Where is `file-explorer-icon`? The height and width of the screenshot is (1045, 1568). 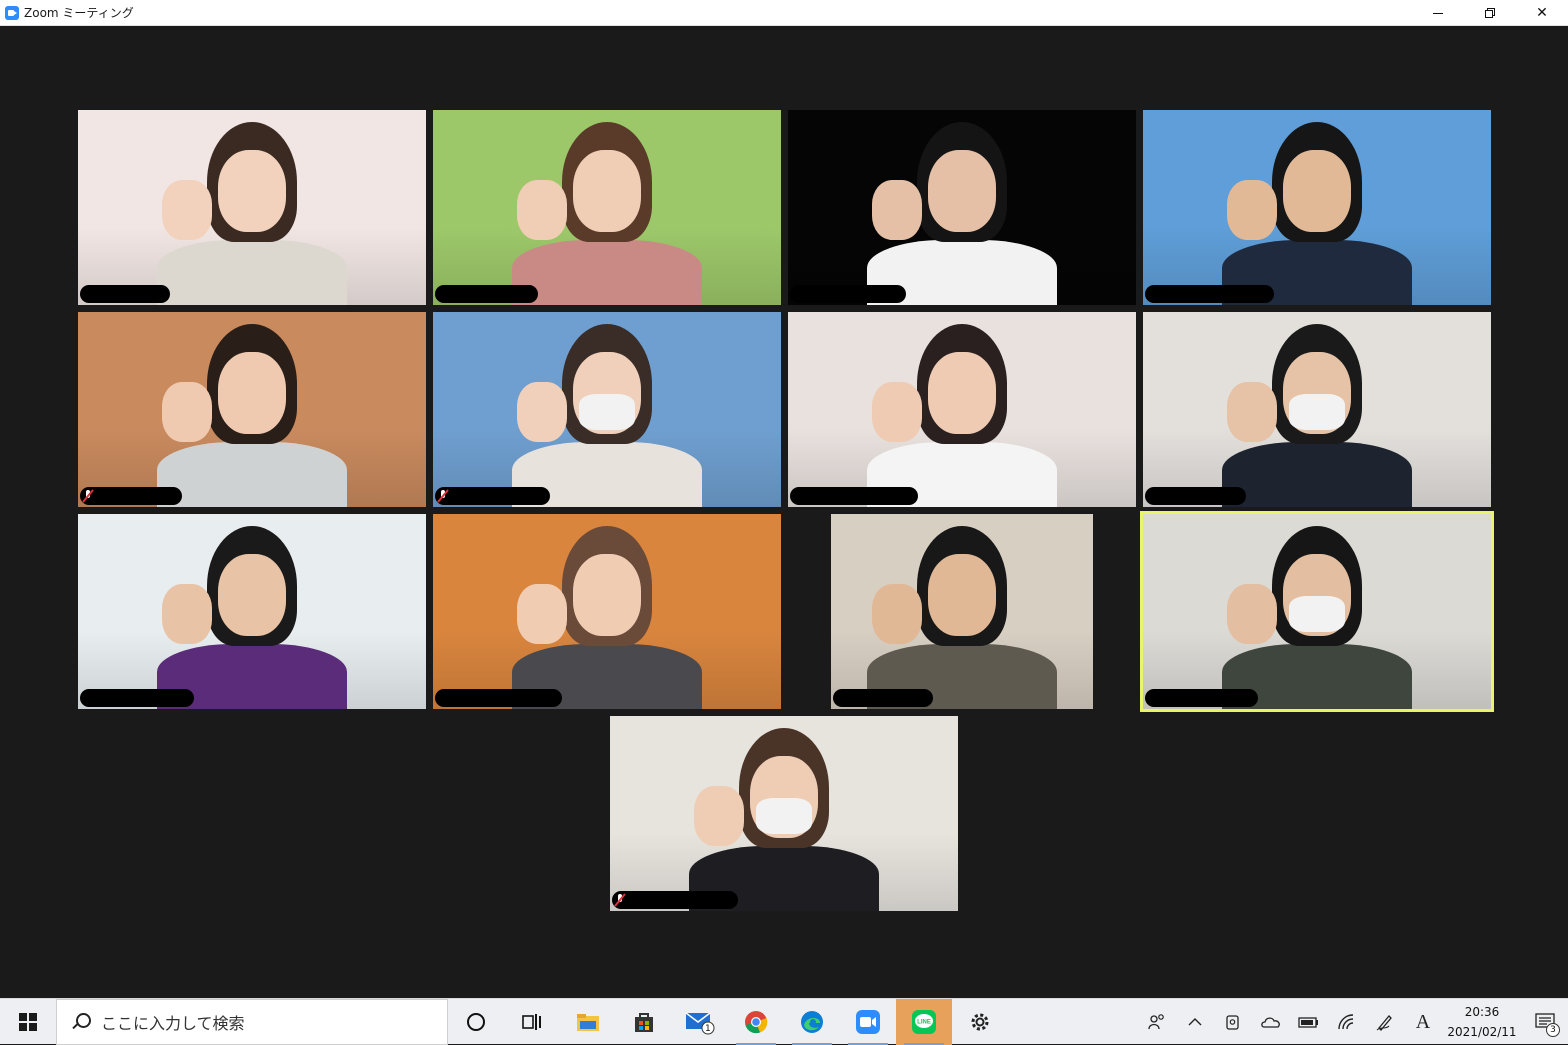
file-explorer-icon is located at coordinates (588, 1022).